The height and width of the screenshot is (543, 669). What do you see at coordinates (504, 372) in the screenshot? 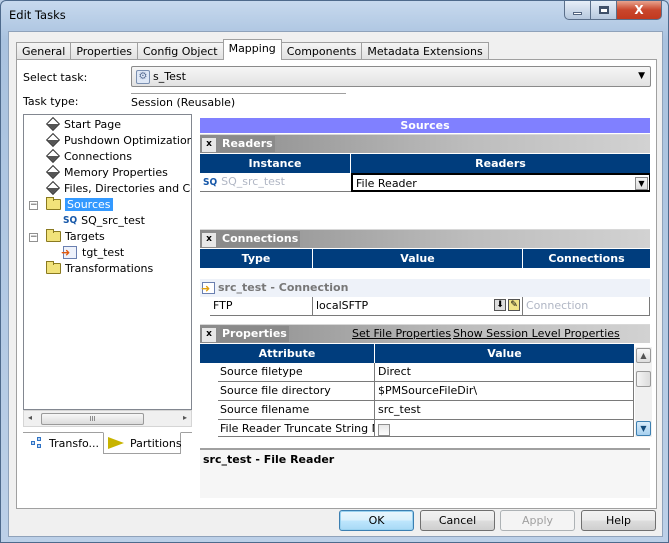
I see `value-cell: Direct` at bounding box center [504, 372].